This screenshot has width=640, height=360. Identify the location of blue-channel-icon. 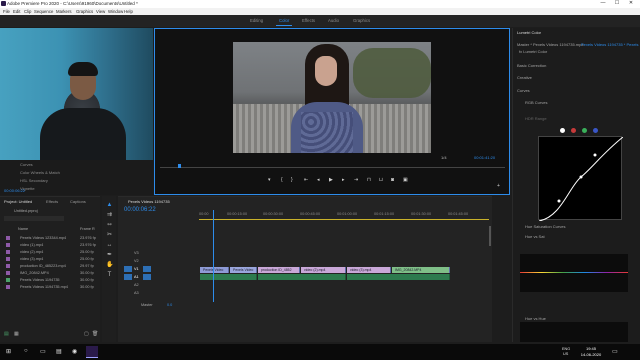
(595, 130).